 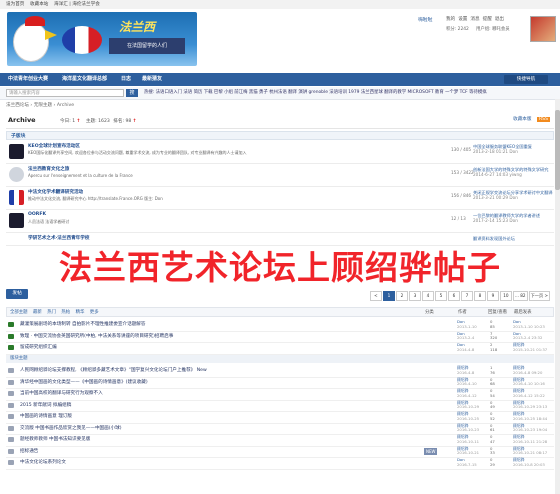 What do you see at coordinates (492, 439) in the screenshot?
I see `thread-replies: 0 47` at bounding box center [492, 439].